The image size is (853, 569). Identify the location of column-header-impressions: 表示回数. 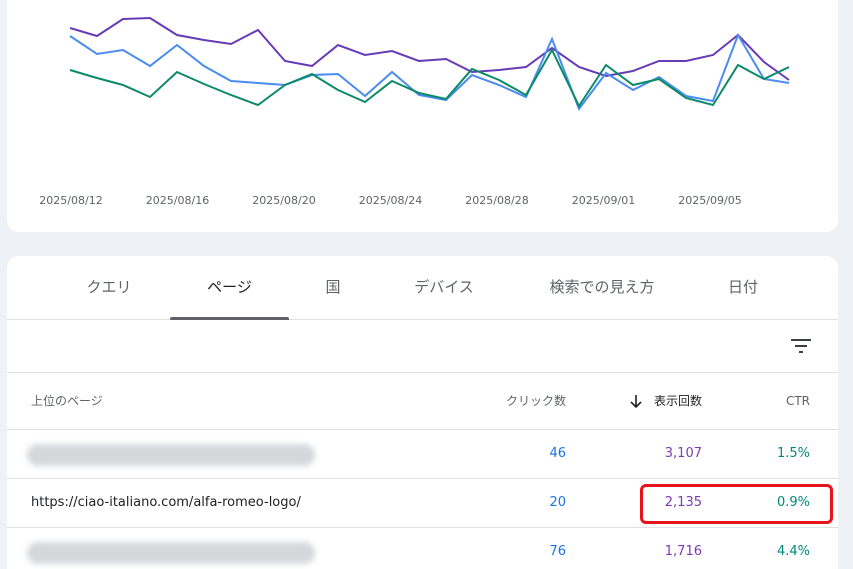
(669, 401).